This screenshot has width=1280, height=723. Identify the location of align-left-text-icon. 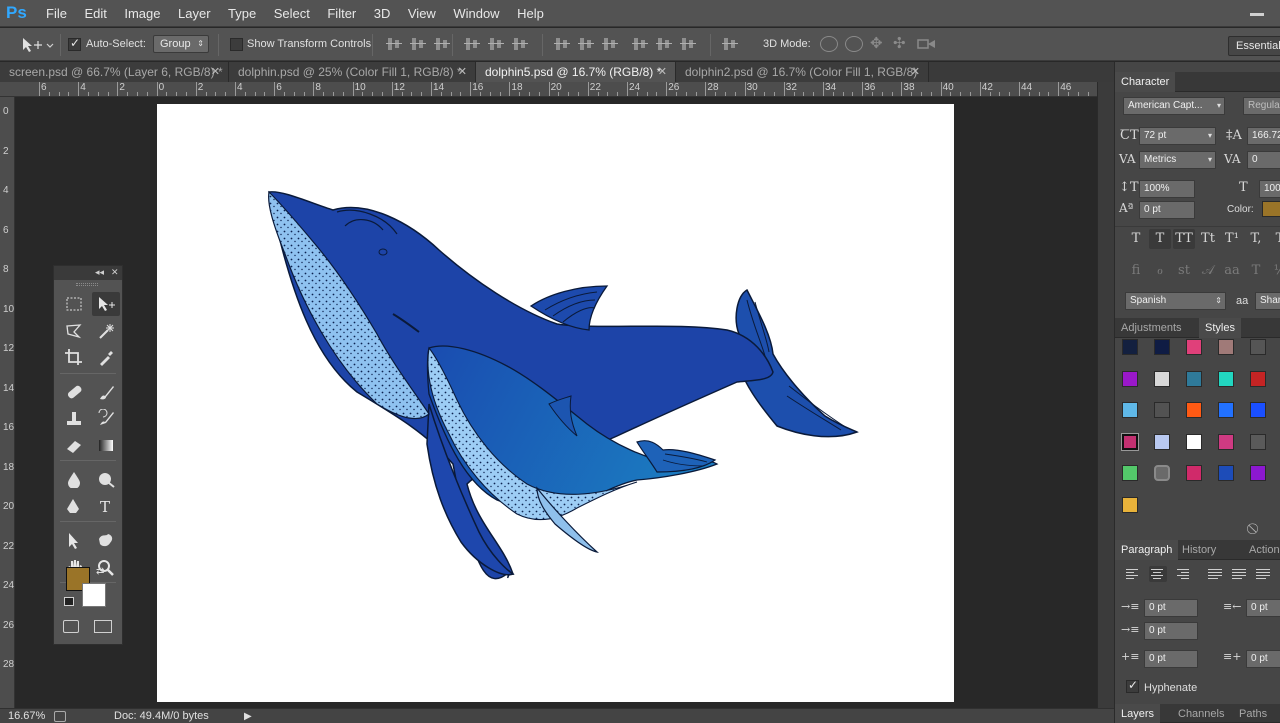
(1134, 574).